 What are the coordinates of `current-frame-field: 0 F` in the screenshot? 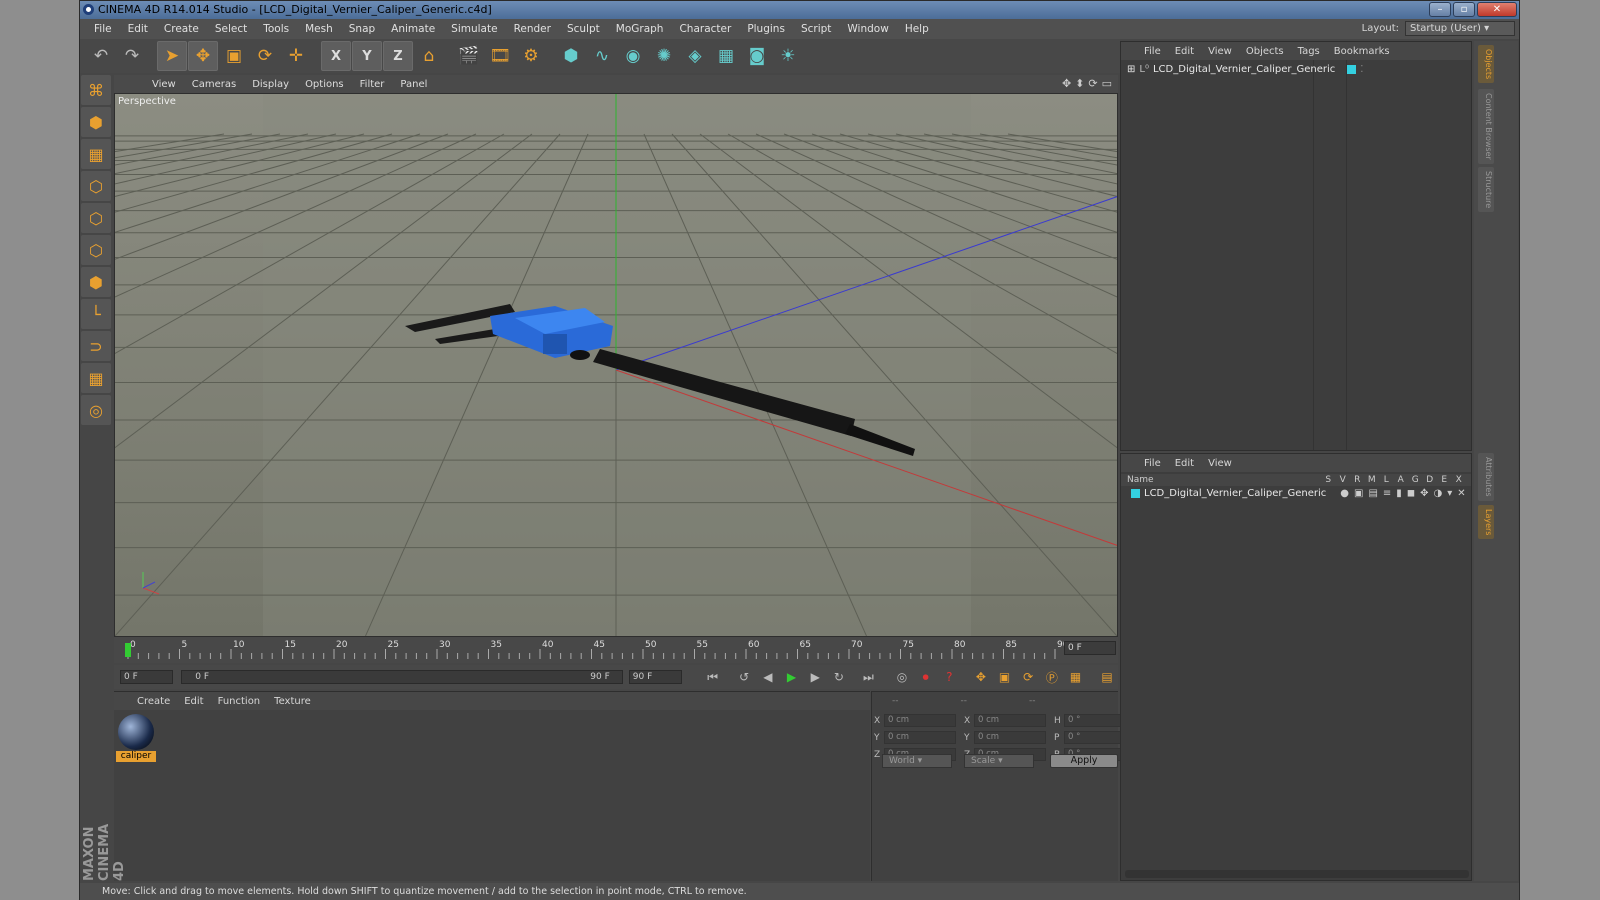 It's located at (1090, 648).